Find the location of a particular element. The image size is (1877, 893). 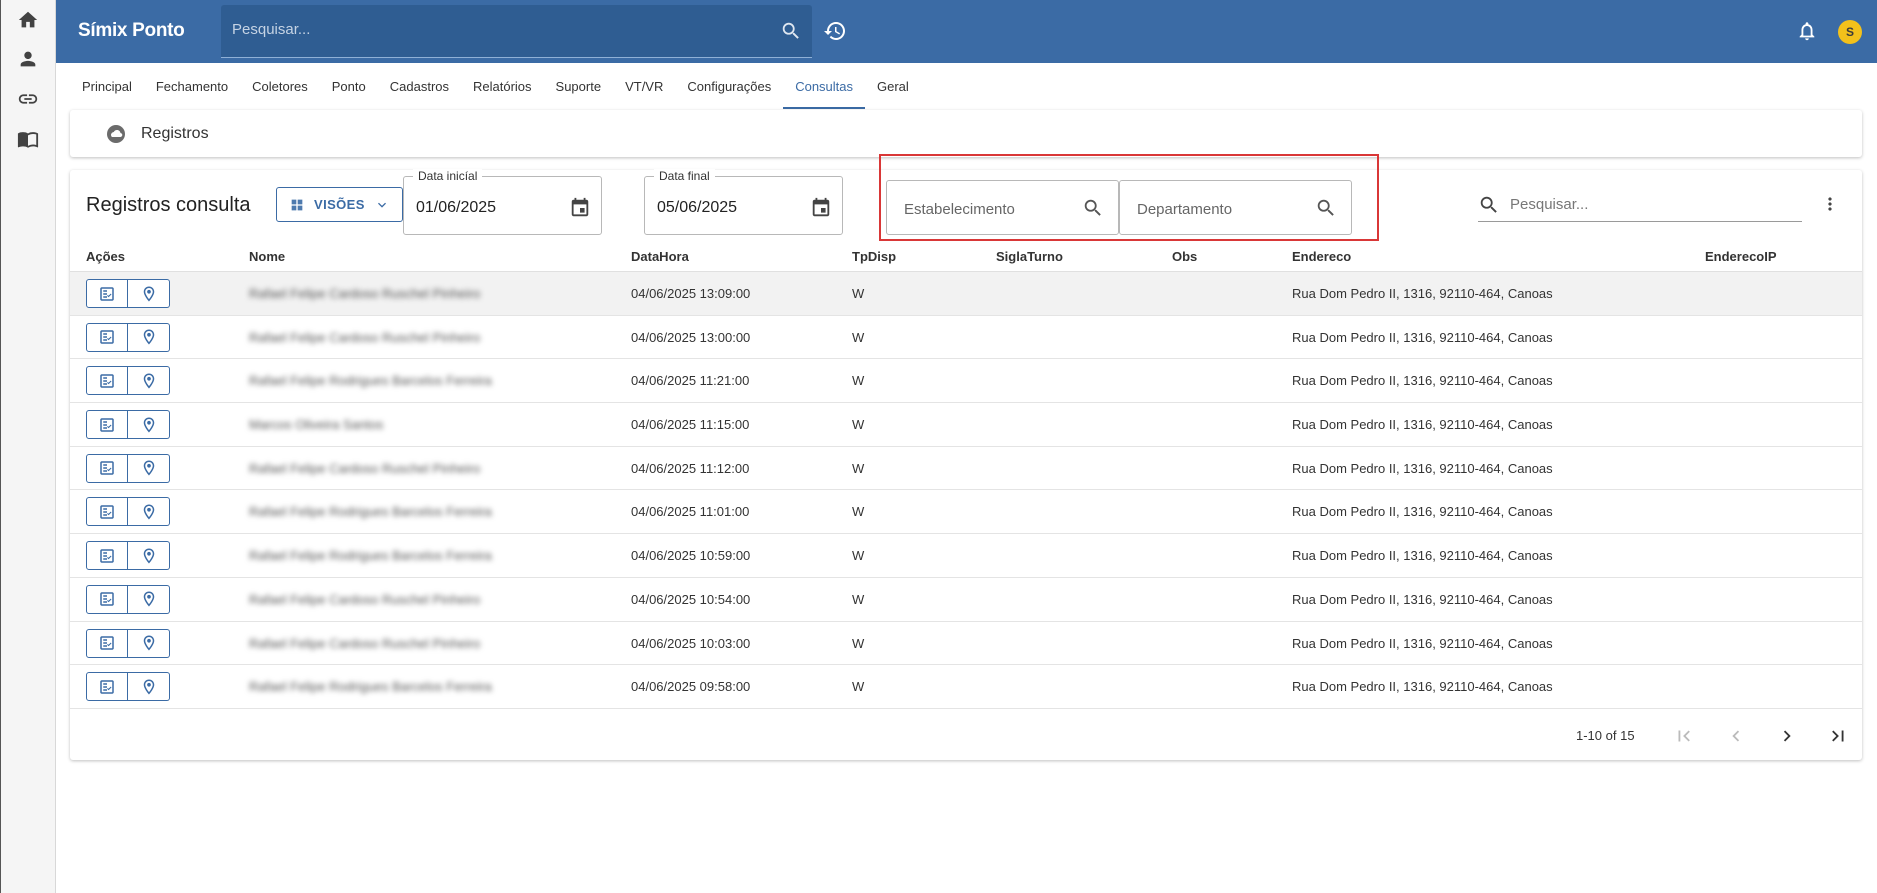

column-header-datahora: DataHora is located at coordinates (660, 256).